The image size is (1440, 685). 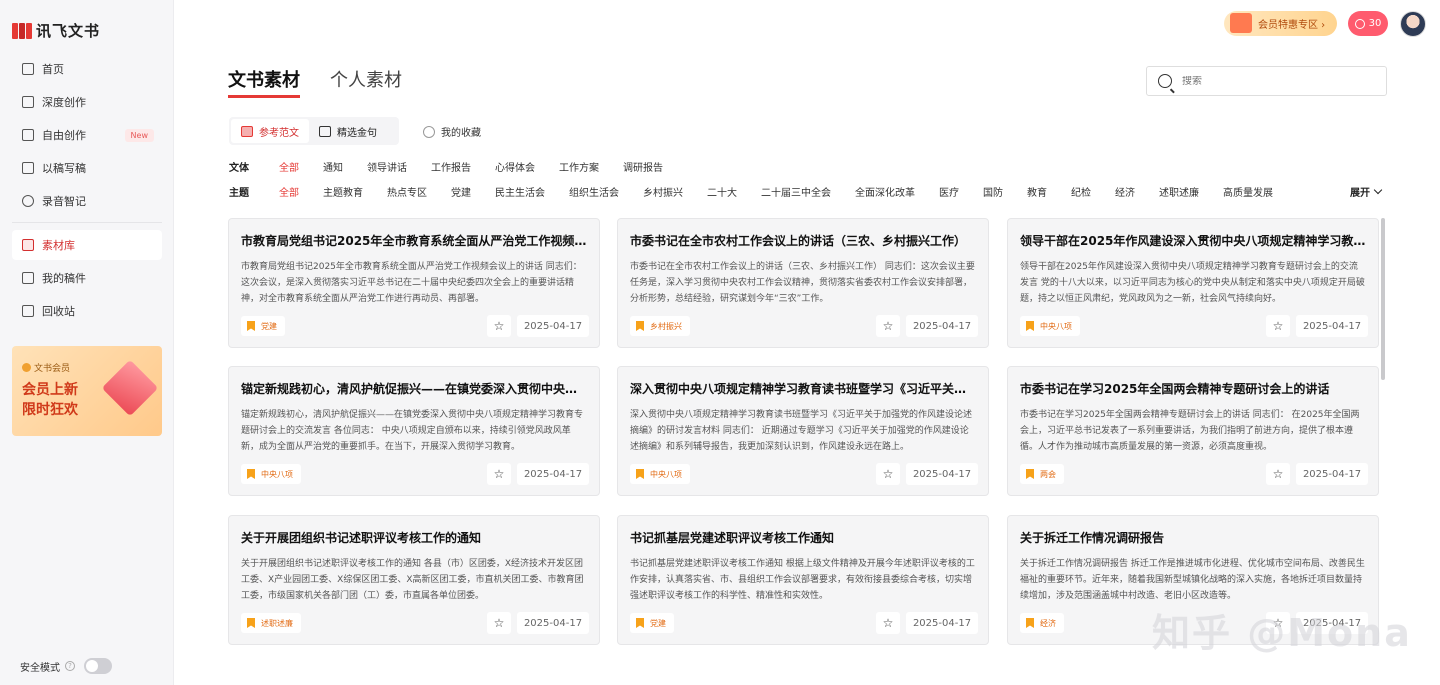 I want to click on tab-personal-materials: 个人素材, so click(x=366, y=79).